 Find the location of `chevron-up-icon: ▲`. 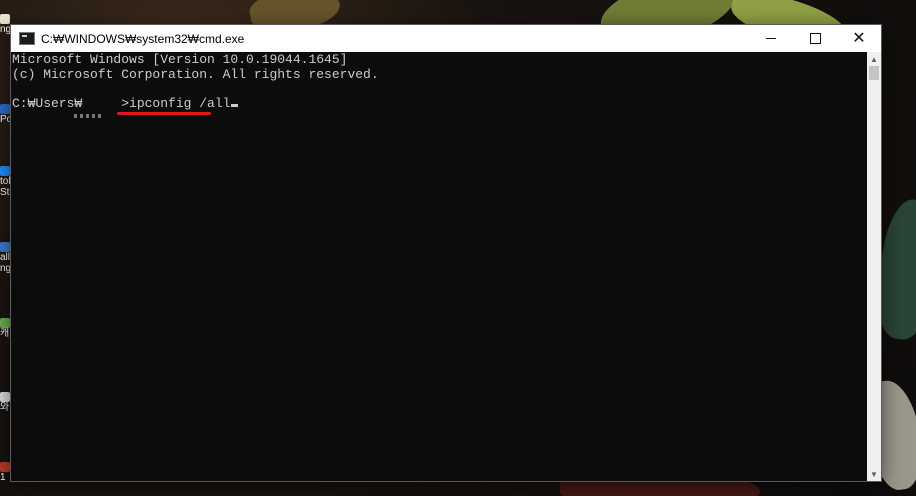

chevron-up-icon: ▲ is located at coordinates (874, 59).